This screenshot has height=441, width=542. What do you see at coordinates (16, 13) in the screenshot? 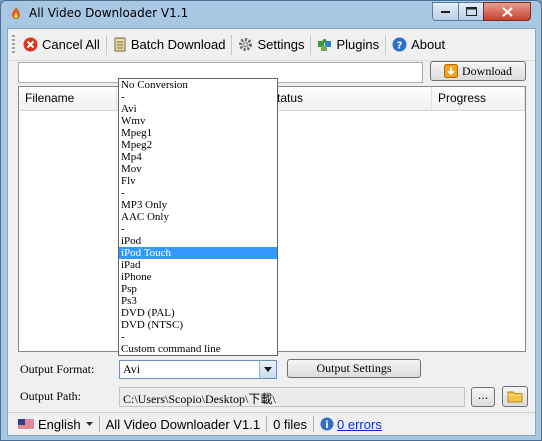
I see `flame-icon` at bounding box center [16, 13].